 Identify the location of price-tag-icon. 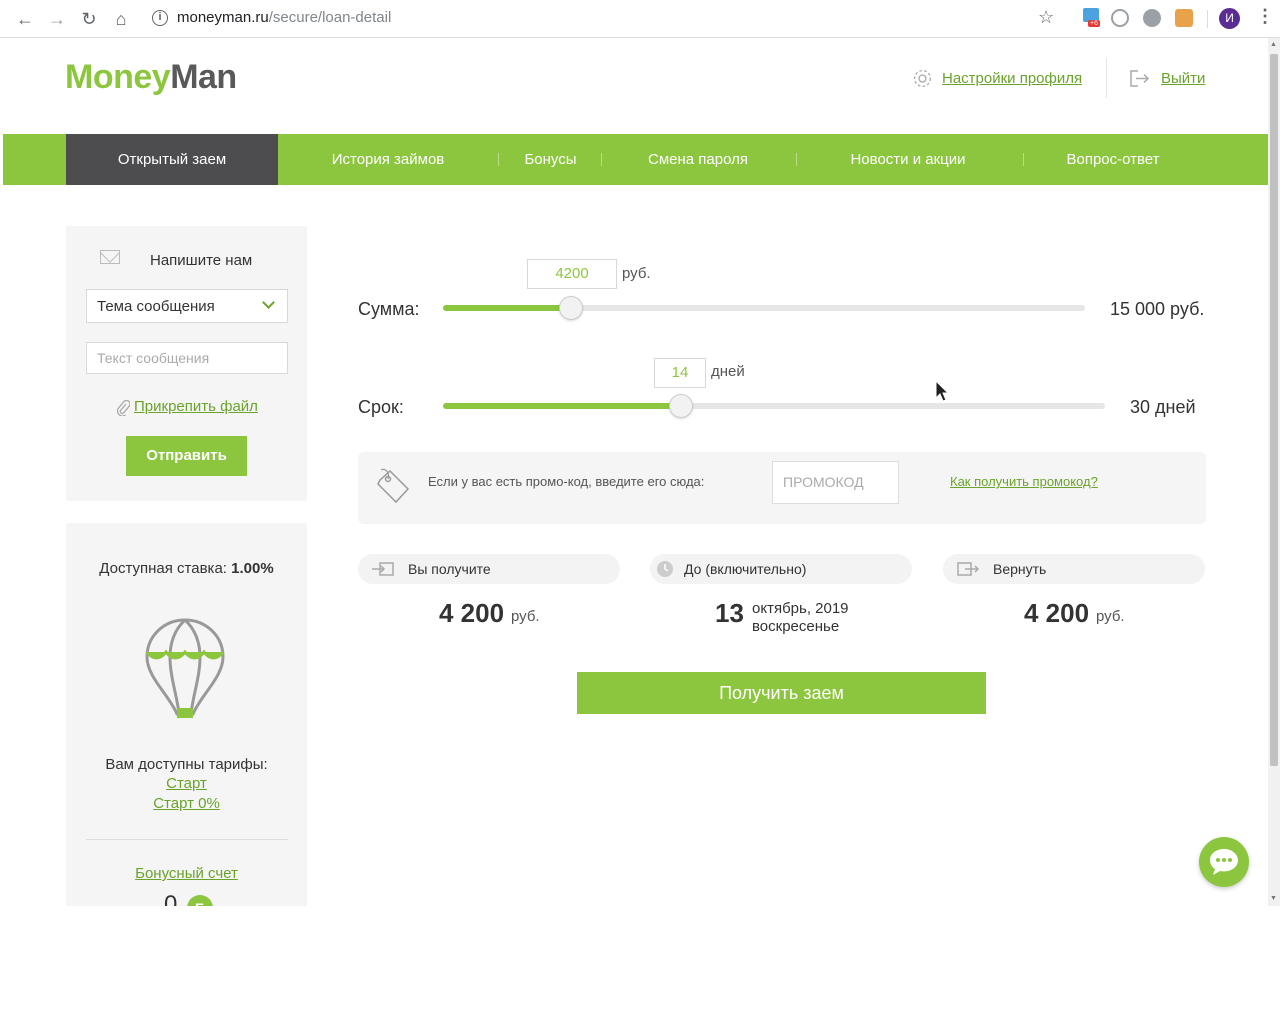
(393, 486).